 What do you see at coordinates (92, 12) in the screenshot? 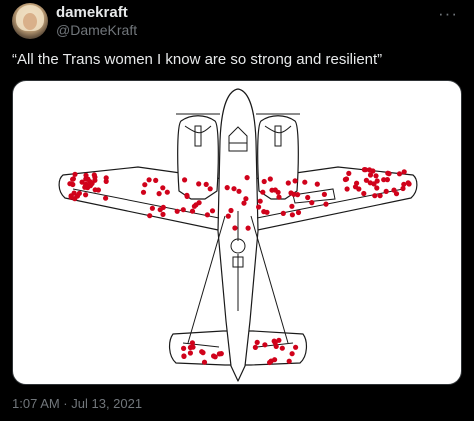
I see `author-display-name: damekraft` at bounding box center [92, 12].